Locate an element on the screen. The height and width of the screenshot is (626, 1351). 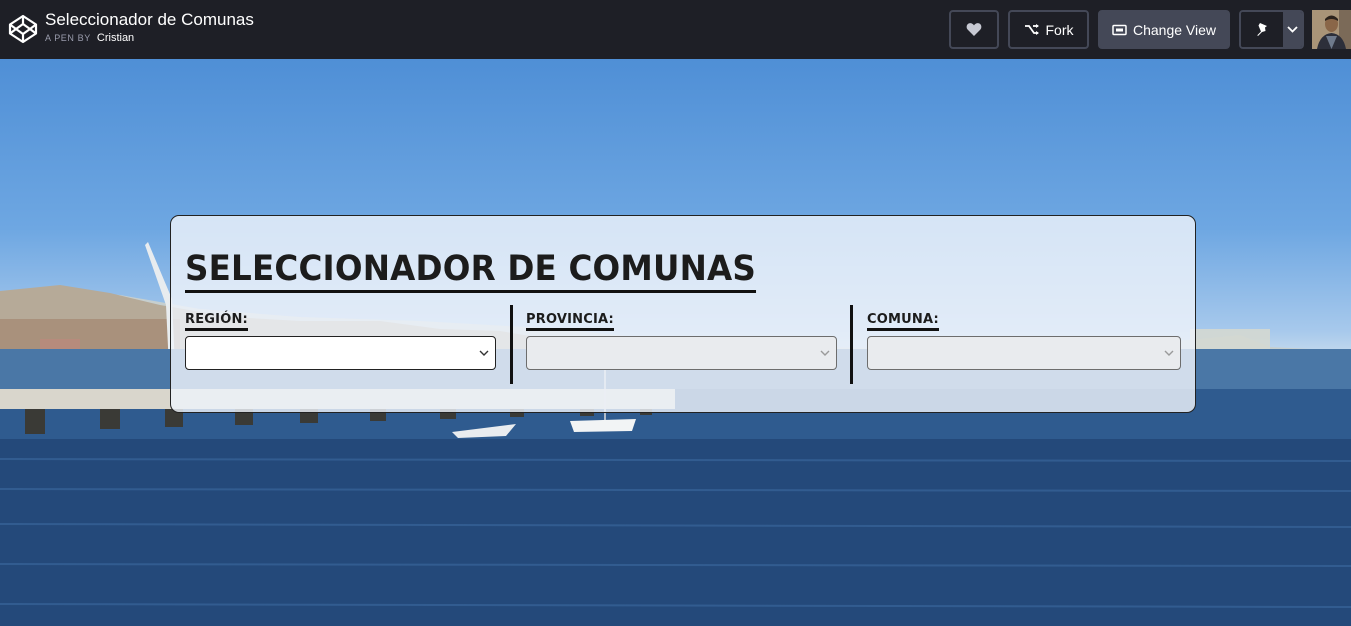
love-button is located at coordinates (974, 29).